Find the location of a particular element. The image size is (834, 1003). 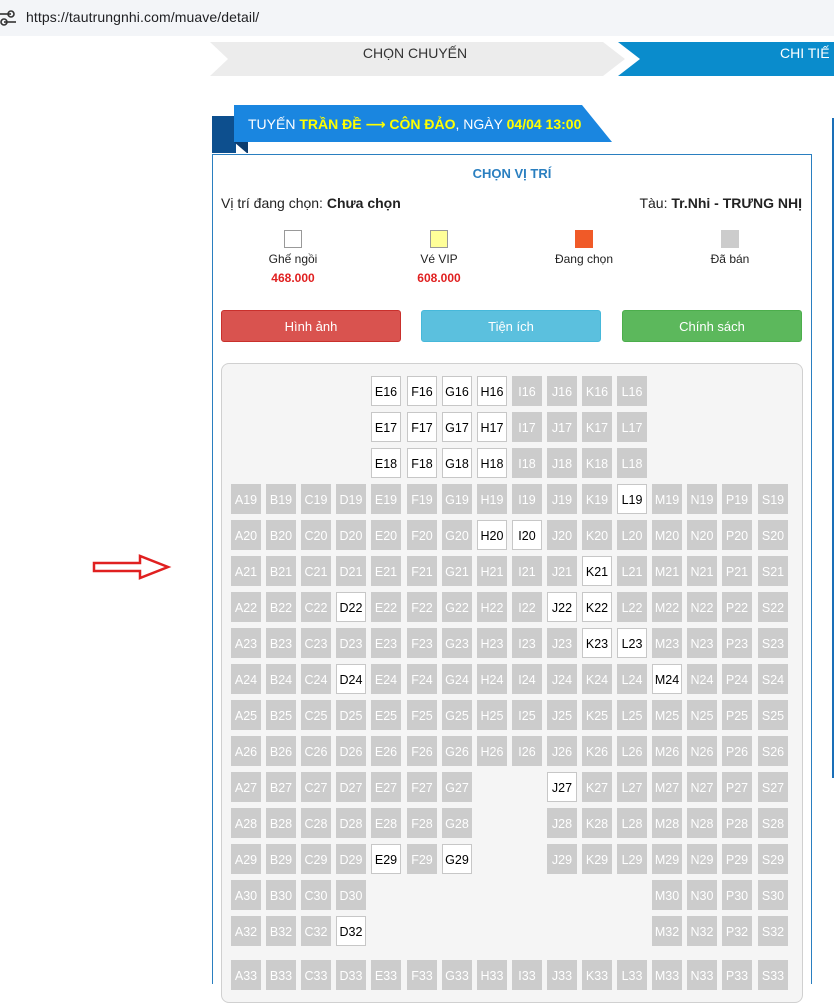

seat-E20: E20 is located at coordinates (386, 535).